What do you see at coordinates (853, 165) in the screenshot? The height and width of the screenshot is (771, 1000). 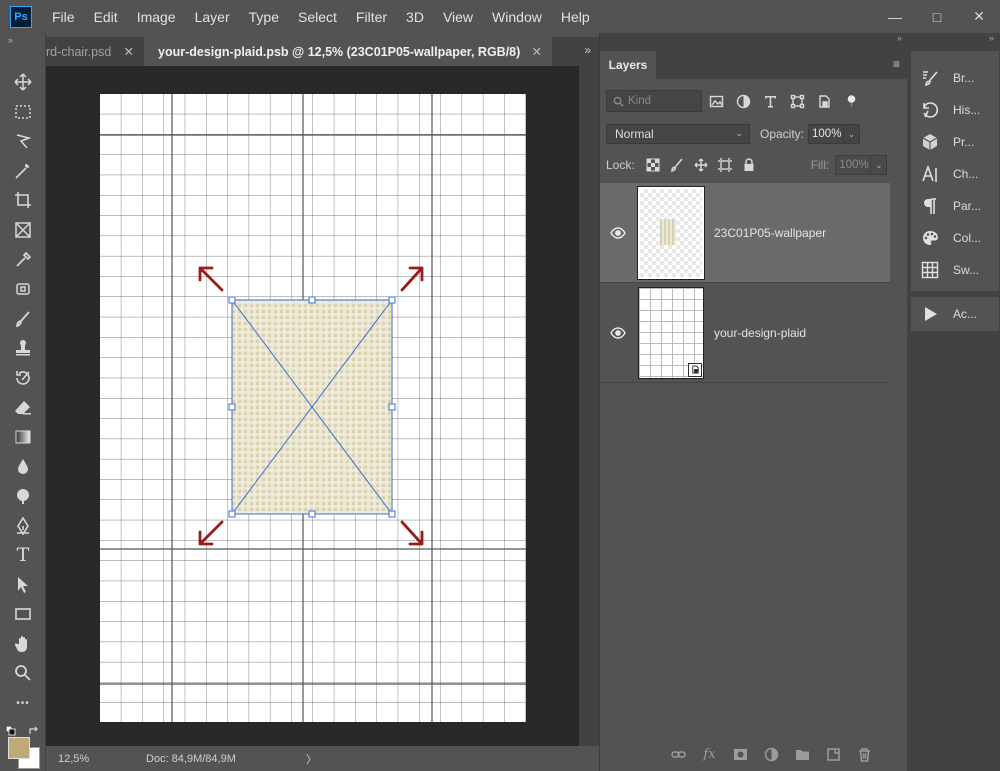 I see `fill-field: 100%` at bounding box center [853, 165].